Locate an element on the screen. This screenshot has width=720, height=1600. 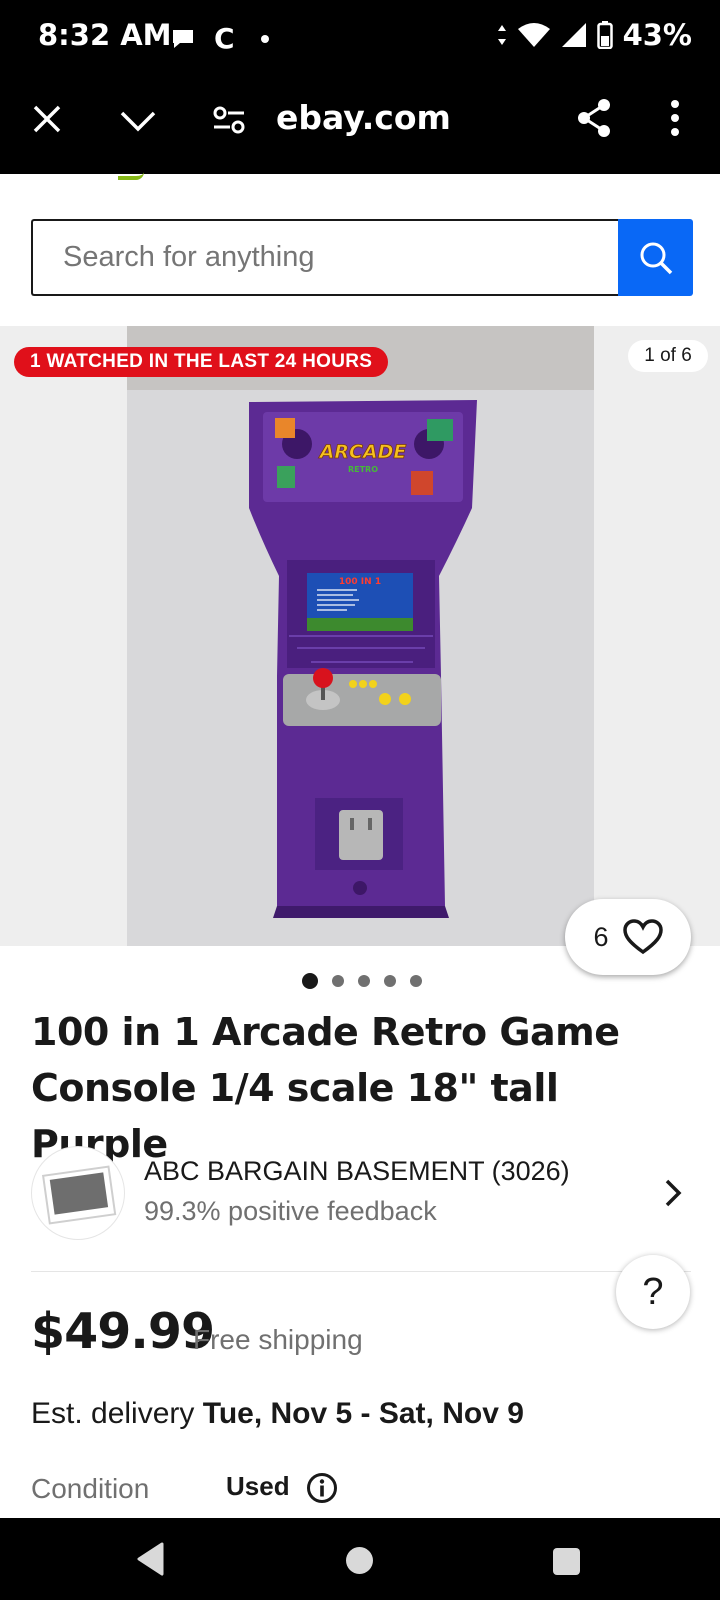
system-nav-bar is located at coordinates (360, 1559).